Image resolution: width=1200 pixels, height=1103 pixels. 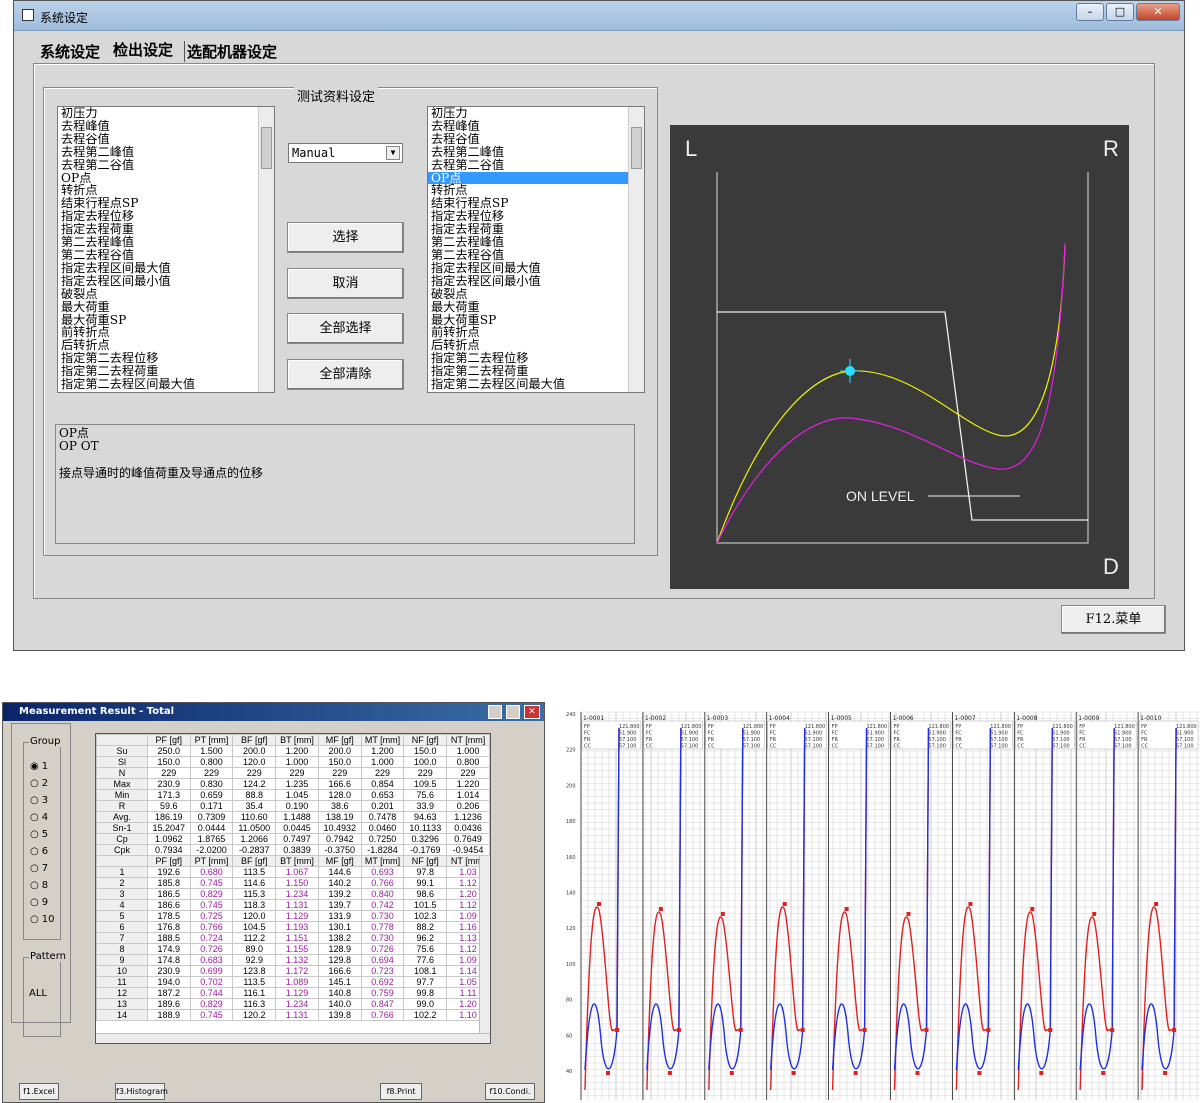 I want to click on group-radio: ○ 8, so click(x=39, y=885).